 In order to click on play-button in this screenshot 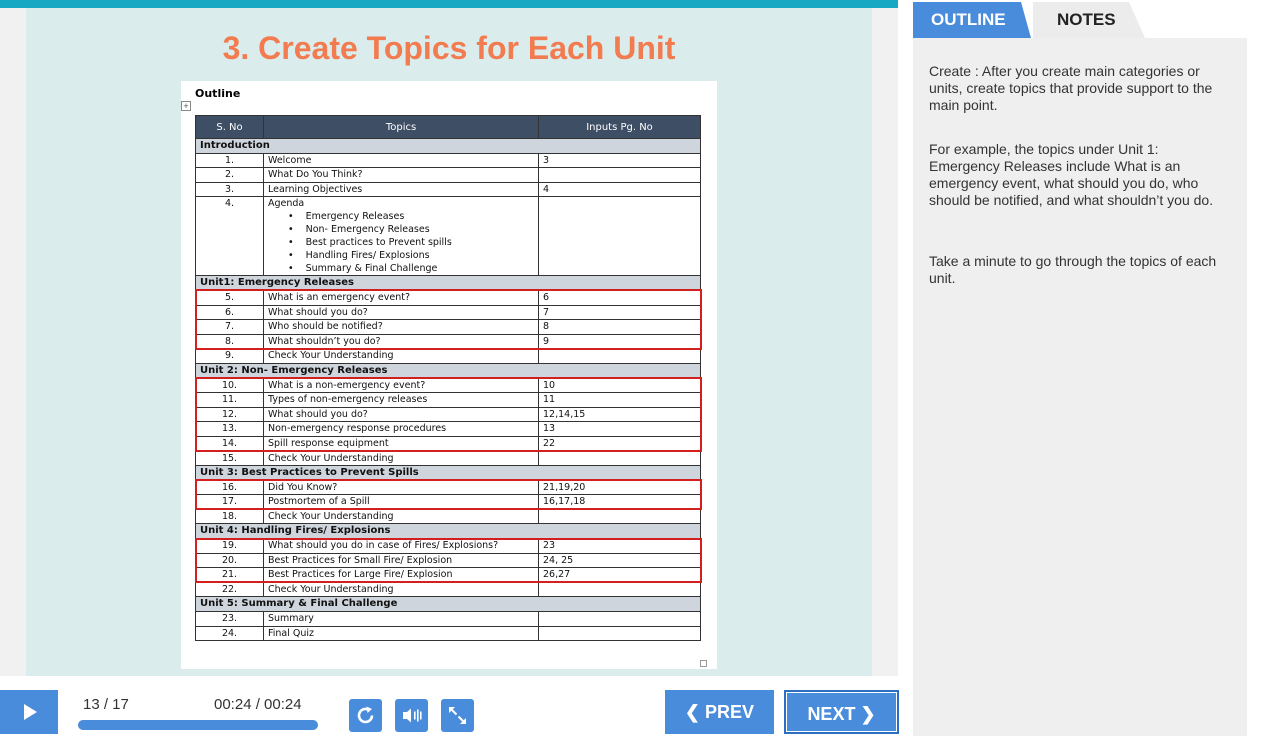, I will do `click(29, 712)`.